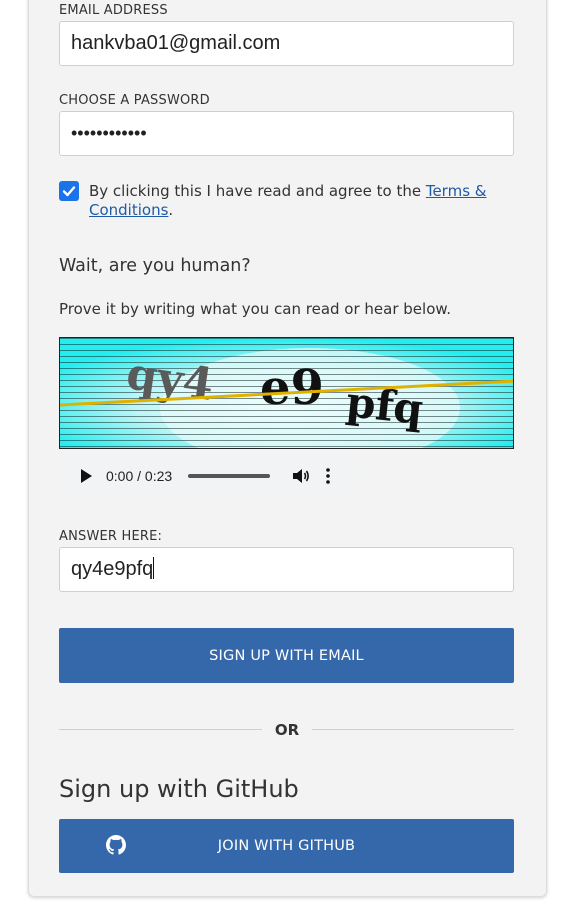  Describe the element at coordinates (286, 43) in the screenshot. I see `email-field: hankvba01@gmail.com` at that location.